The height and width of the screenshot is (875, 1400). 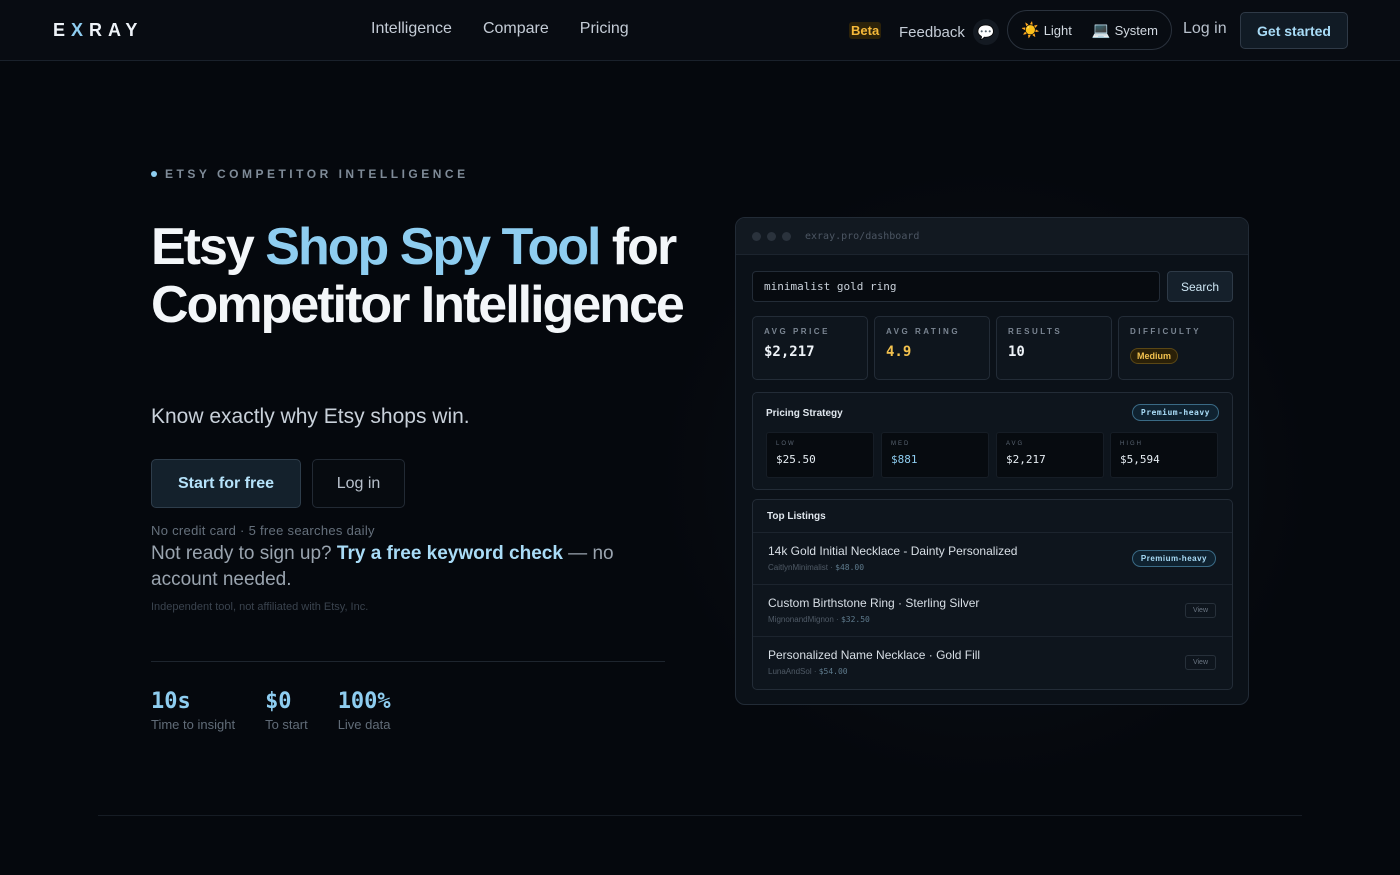 What do you see at coordinates (804, 413) in the screenshot?
I see `pricing-strategy-title: Pricing Strategy` at bounding box center [804, 413].